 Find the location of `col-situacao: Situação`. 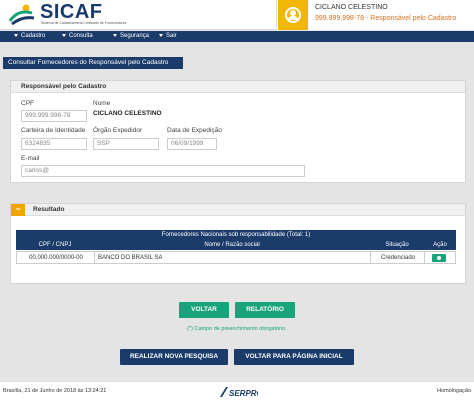

col-situacao: Situação is located at coordinates (397, 245).